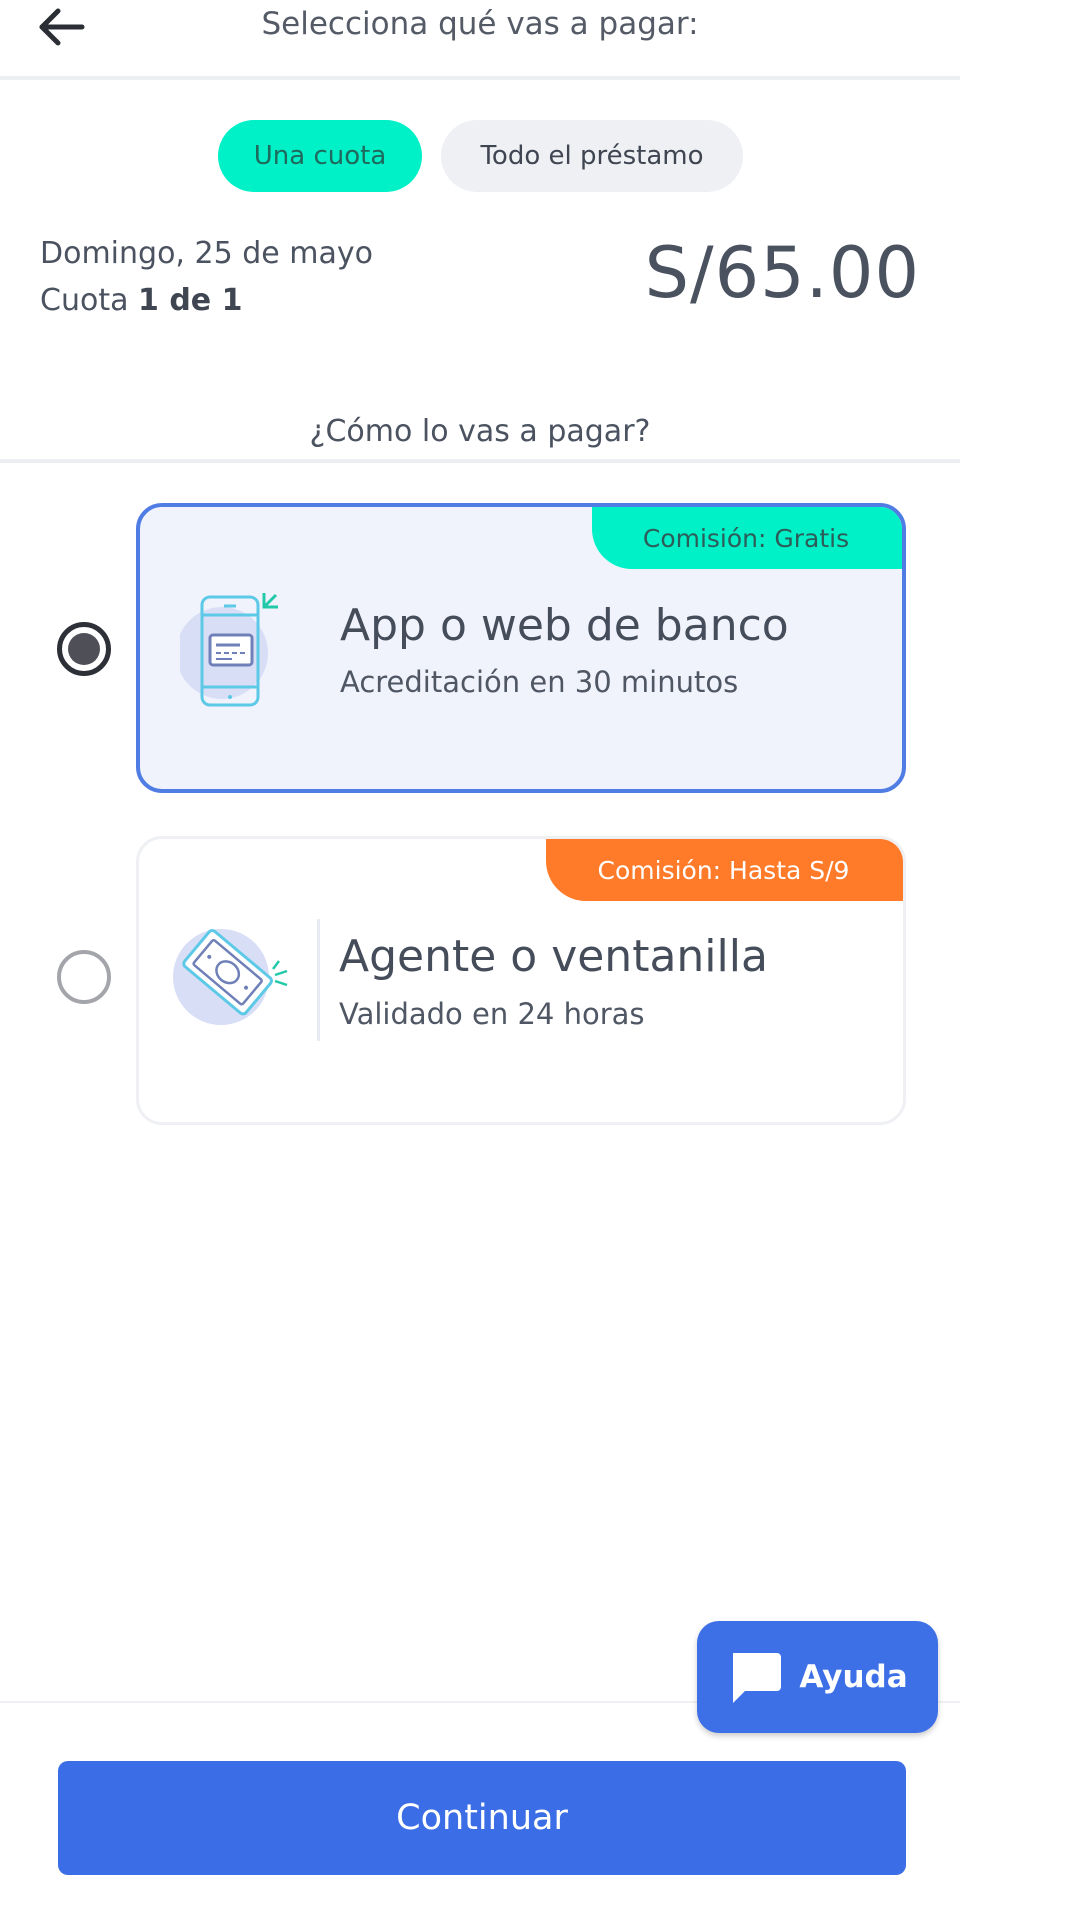 The height and width of the screenshot is (1920, 1080). I want to click on tab-una-cuota: Una cuota, so click(320, 156).